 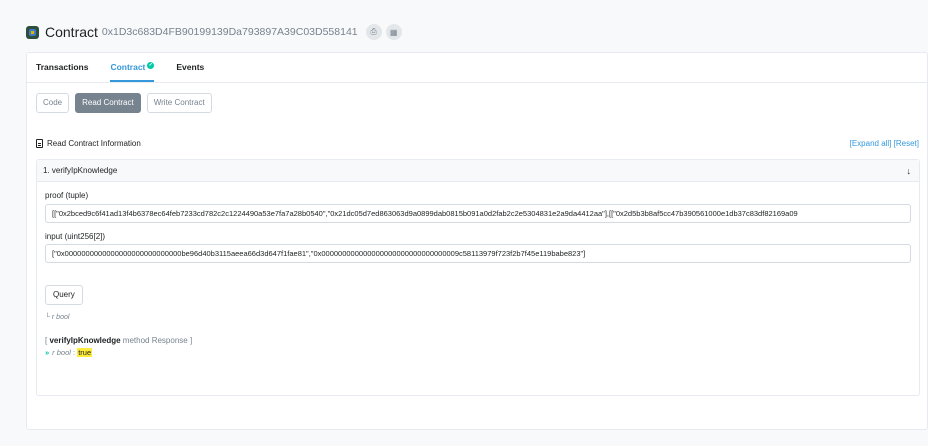 I want to click on subtab-code: Code, so click(x=53, y=103).